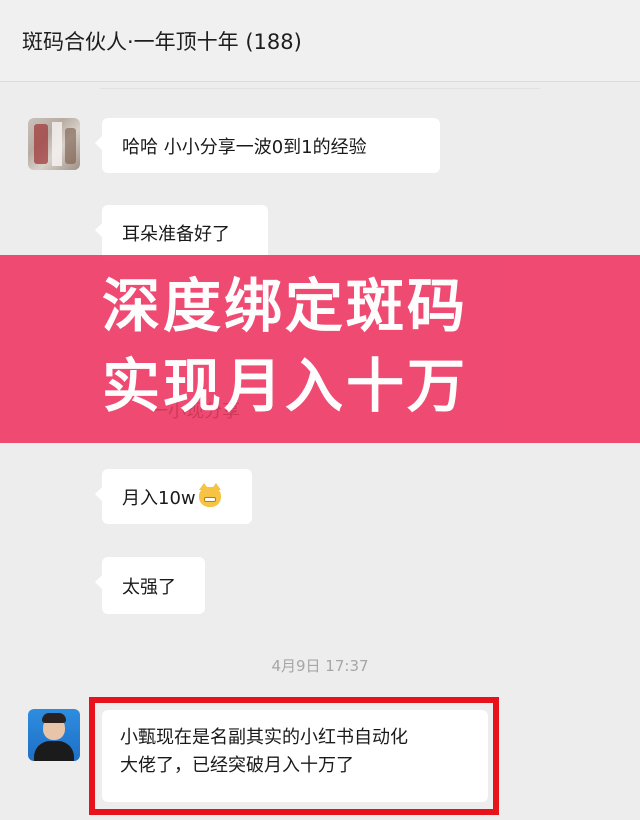 The width and height of the screenshot is (640, 820). Describe the element at coordinates (320, 666) in the screenshot. I see `message-timestamp: 4月9日 17:37` at that location.